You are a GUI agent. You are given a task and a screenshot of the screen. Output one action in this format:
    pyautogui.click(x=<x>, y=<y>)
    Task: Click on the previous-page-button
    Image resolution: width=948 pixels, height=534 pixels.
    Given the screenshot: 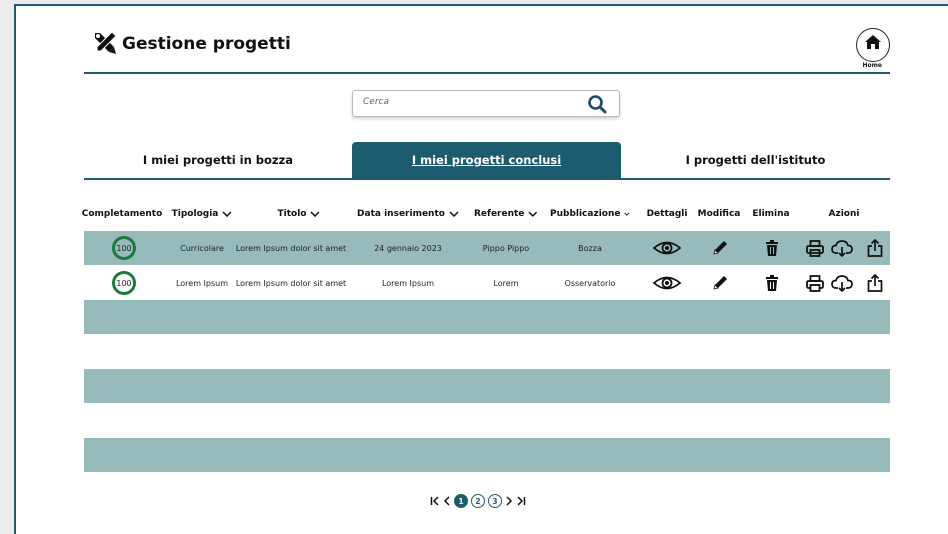 What is the action you would take?
    pyautogui.click(x=447, y=501)
    